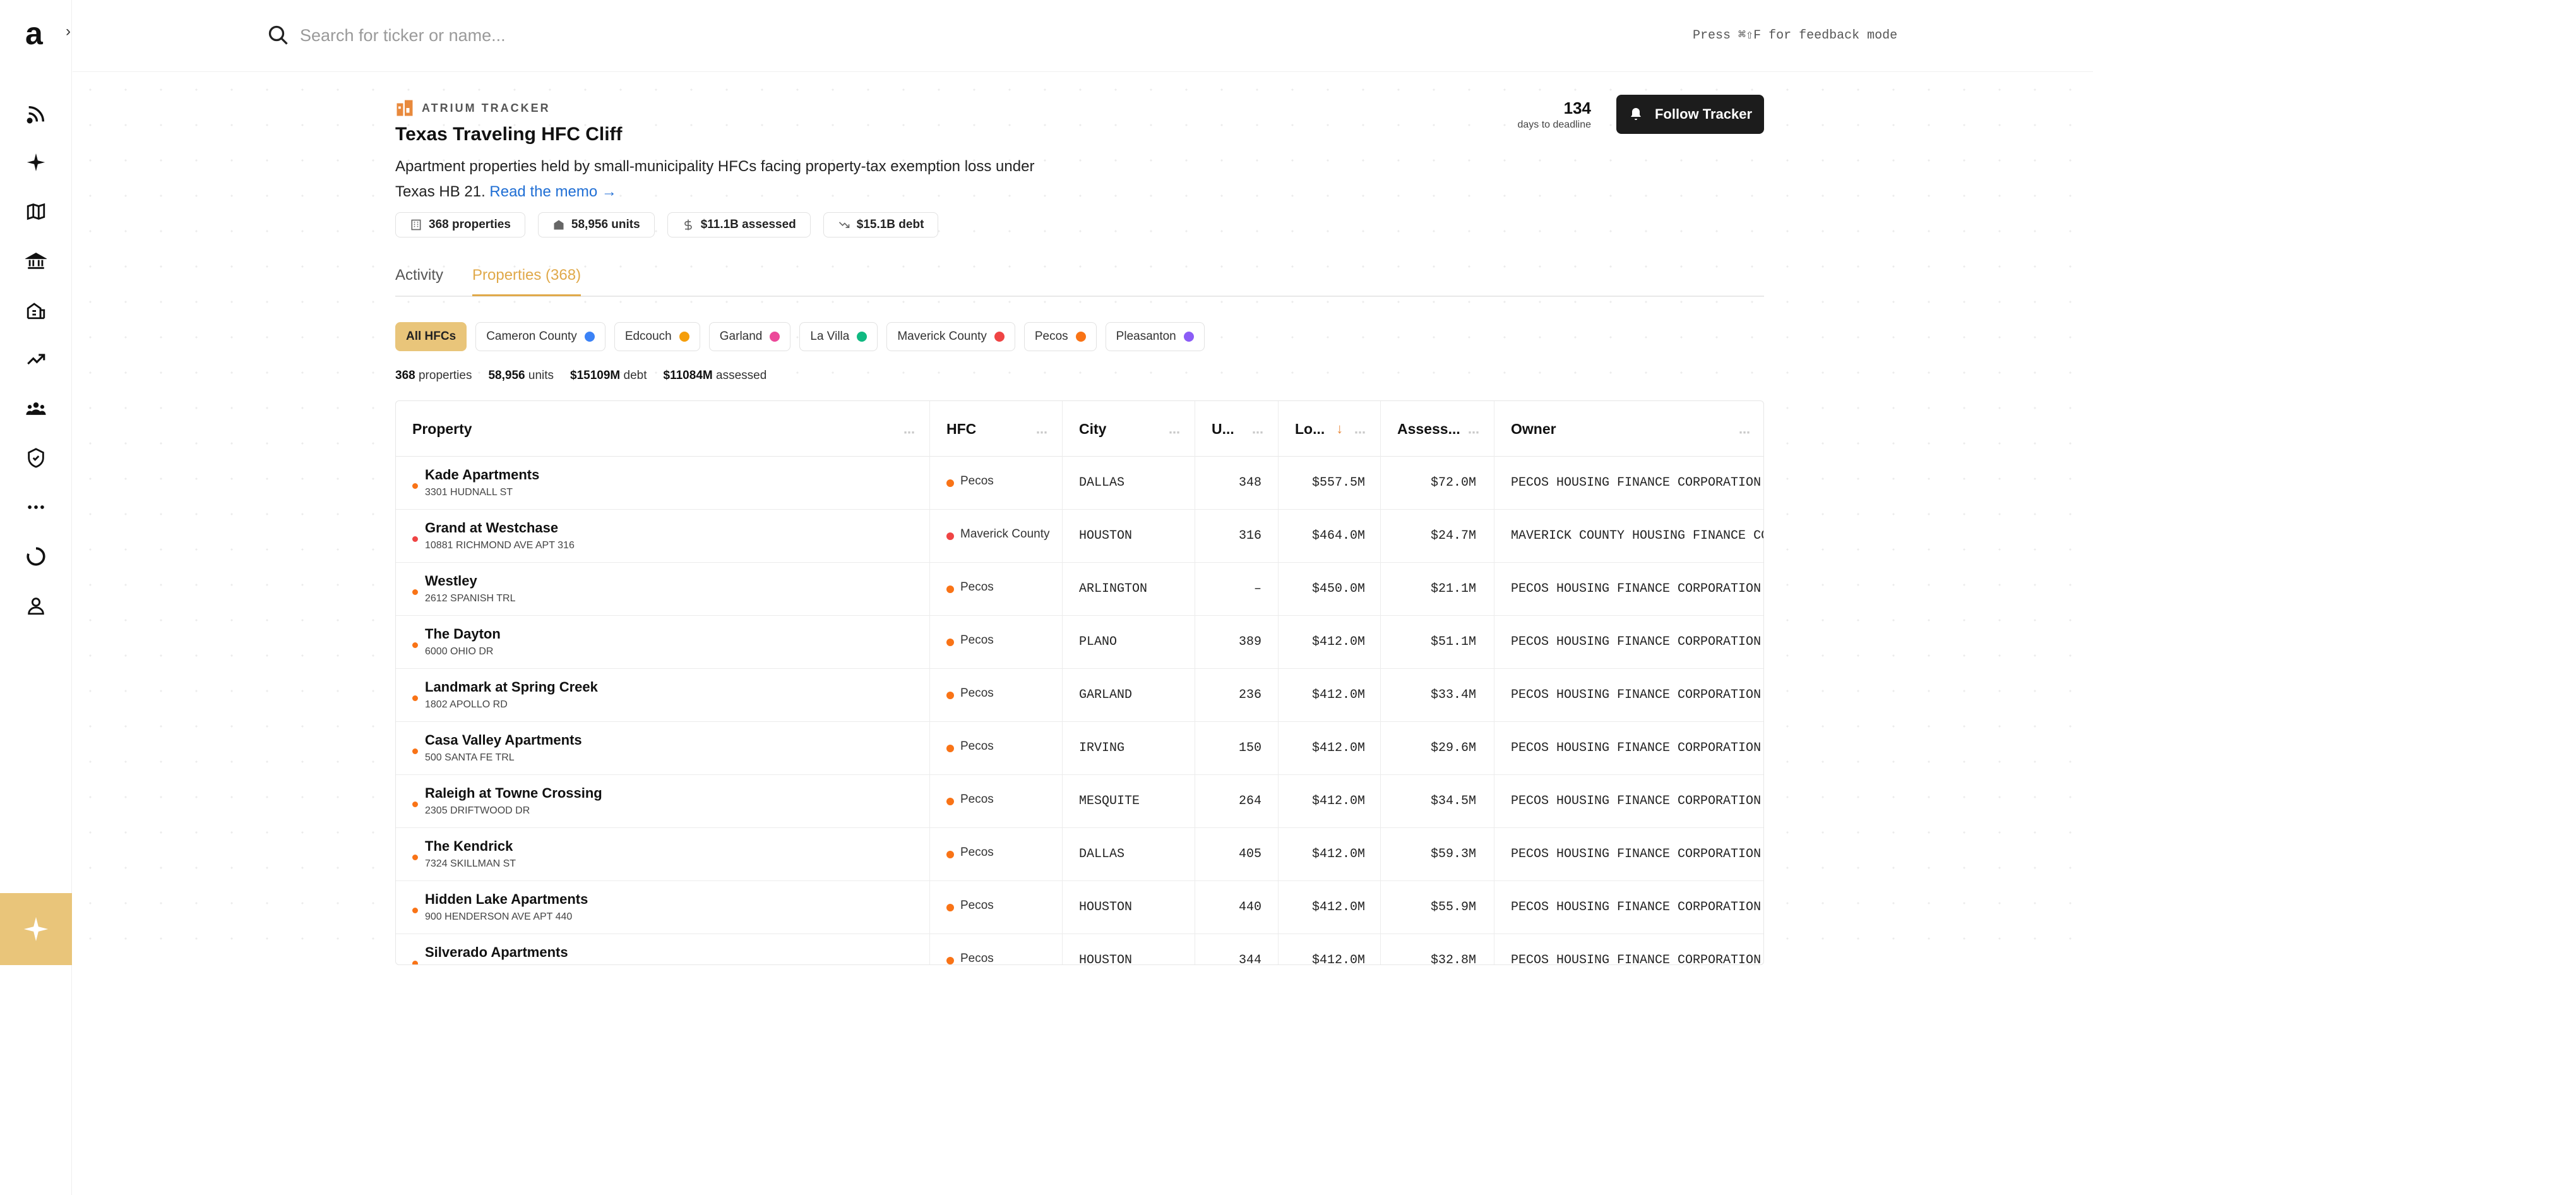 This screenshot has width=2576, height=1195. What do you see at coordinates (1628, 429) in the screenshot?
I see `column-header-owner: Owner ⋯` at bounding box center [1628, 429].